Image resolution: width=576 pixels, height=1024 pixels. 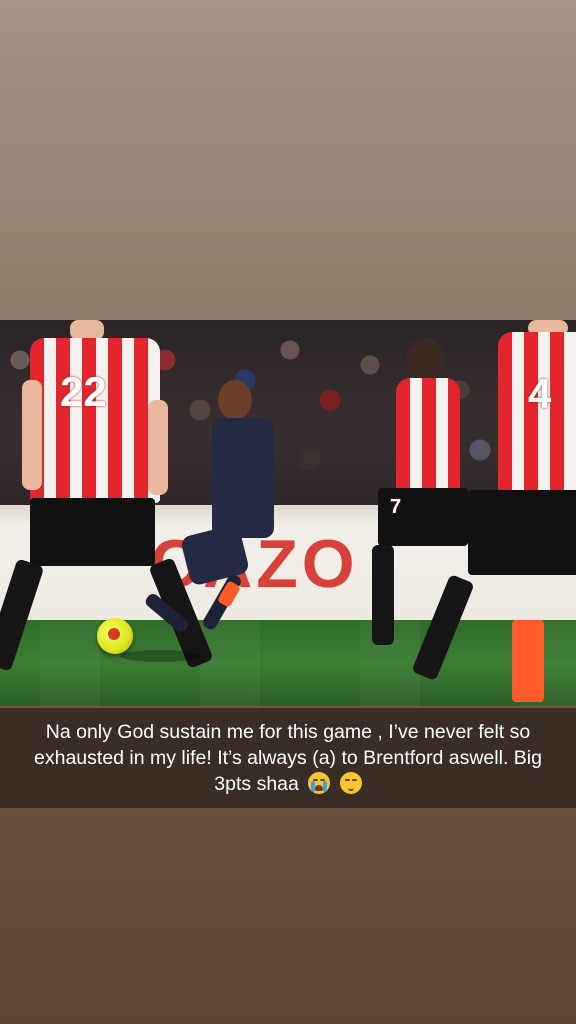 What do you see at coordinates (540, 393) in the screenshot?
I see `shirt-number-4: 4` at bounding box center [540, 393].